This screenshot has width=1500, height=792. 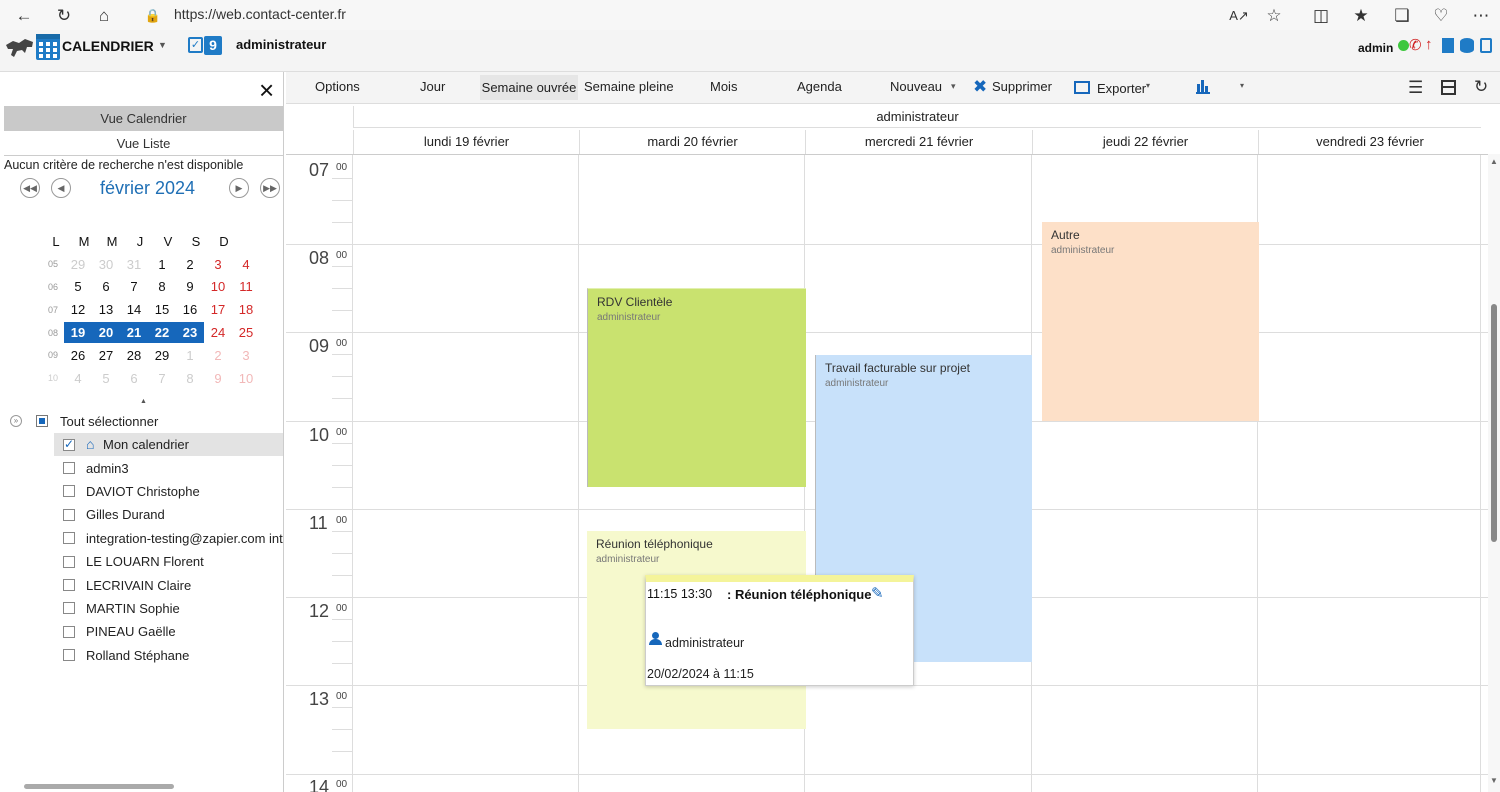 I want to click on grid-vertical-scrollbar: ▲ ▼, so click(x=1494, y=473).